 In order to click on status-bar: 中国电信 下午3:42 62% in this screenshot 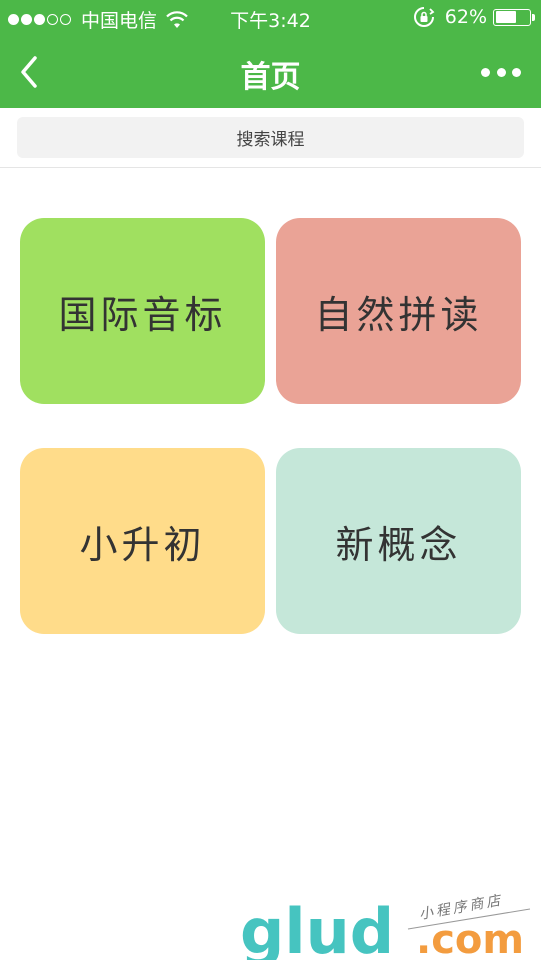, I will do `click(270, 18)`.